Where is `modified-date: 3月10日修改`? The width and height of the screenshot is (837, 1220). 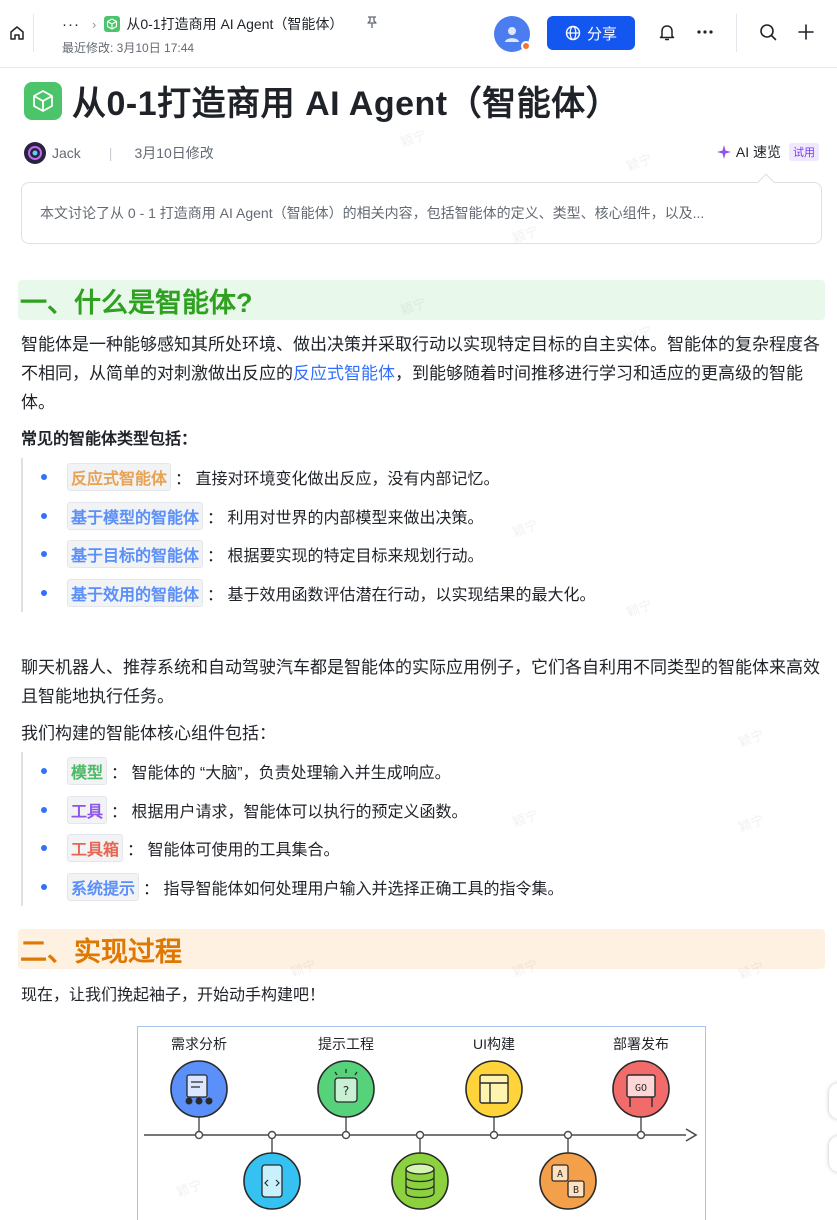 modified-date: 3月10日修改 is located at coordinates (174, 153).